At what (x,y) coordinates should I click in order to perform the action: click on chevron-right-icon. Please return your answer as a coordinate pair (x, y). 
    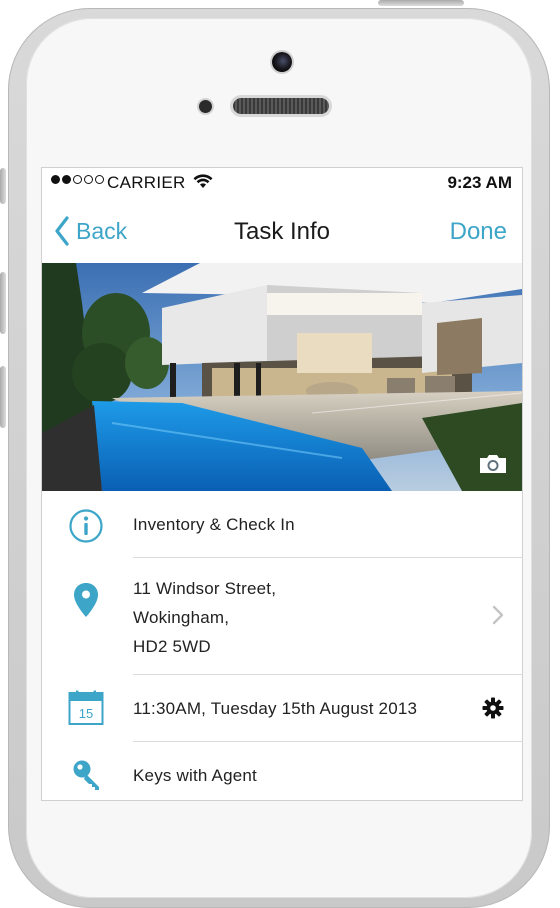
    Looking at the image, I should click on (498, 617).